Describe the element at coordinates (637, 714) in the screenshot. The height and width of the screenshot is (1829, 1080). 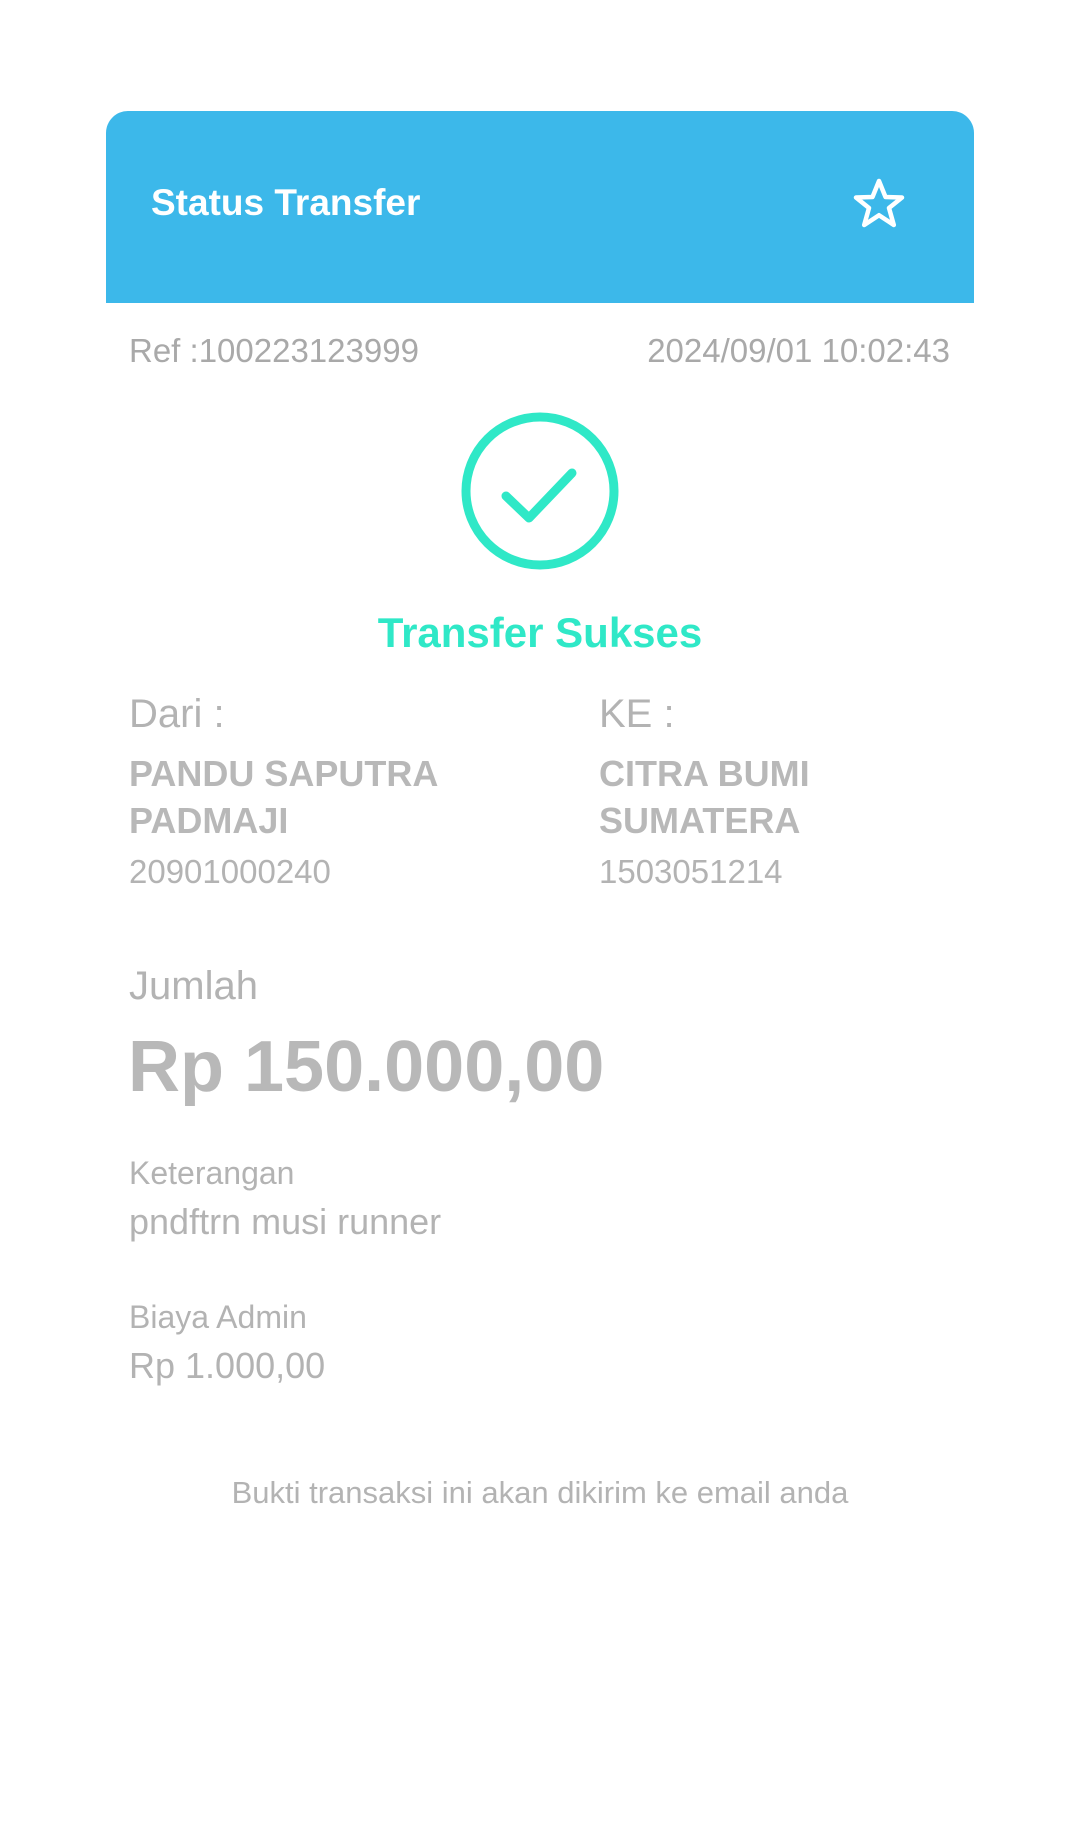
I see `recipient-label: KE :` at that location.